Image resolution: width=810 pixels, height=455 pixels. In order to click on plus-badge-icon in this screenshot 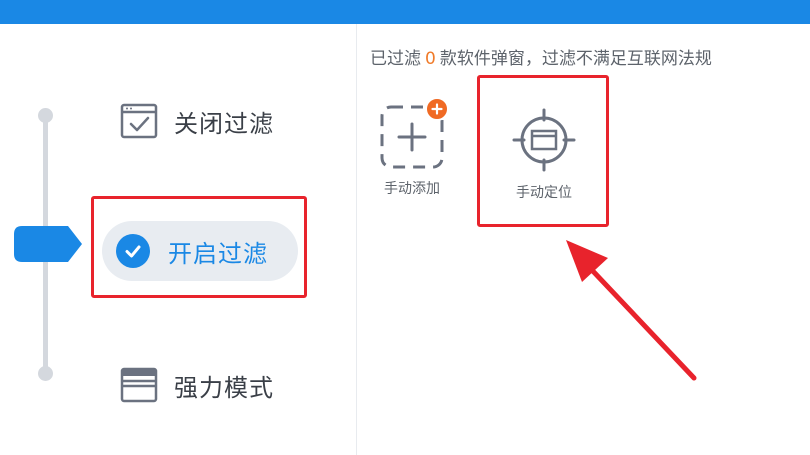, I will do `click(437, 109)`.